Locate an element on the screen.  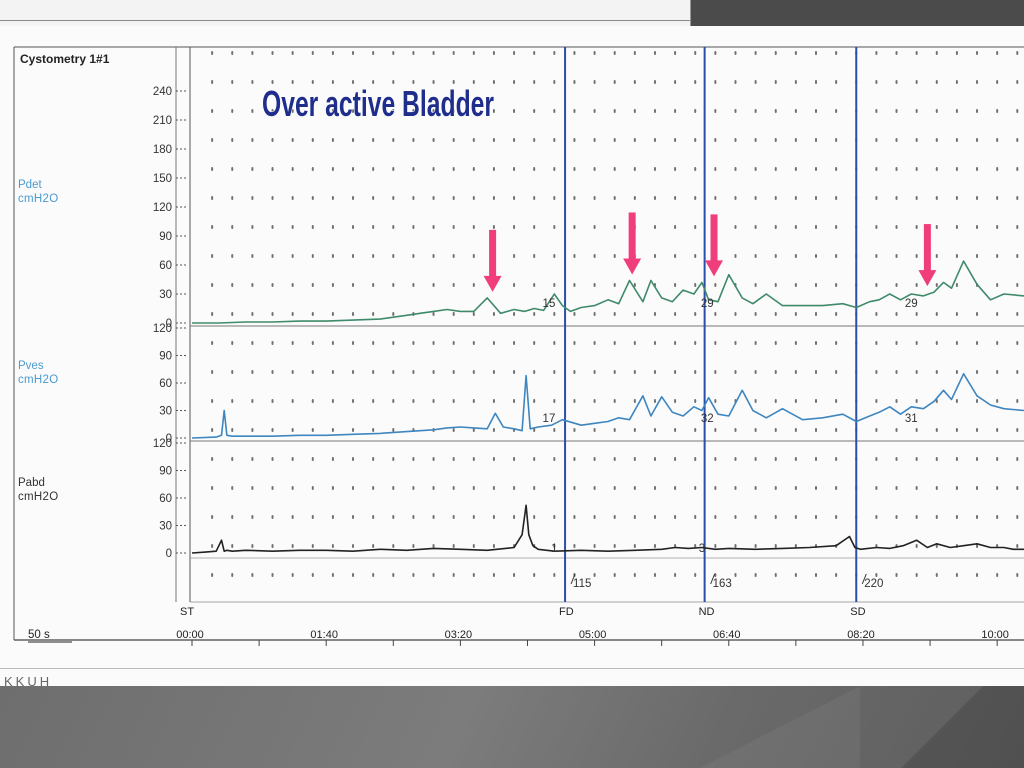
x-tick-label: 03:20 is located at coordinates (459, 635).